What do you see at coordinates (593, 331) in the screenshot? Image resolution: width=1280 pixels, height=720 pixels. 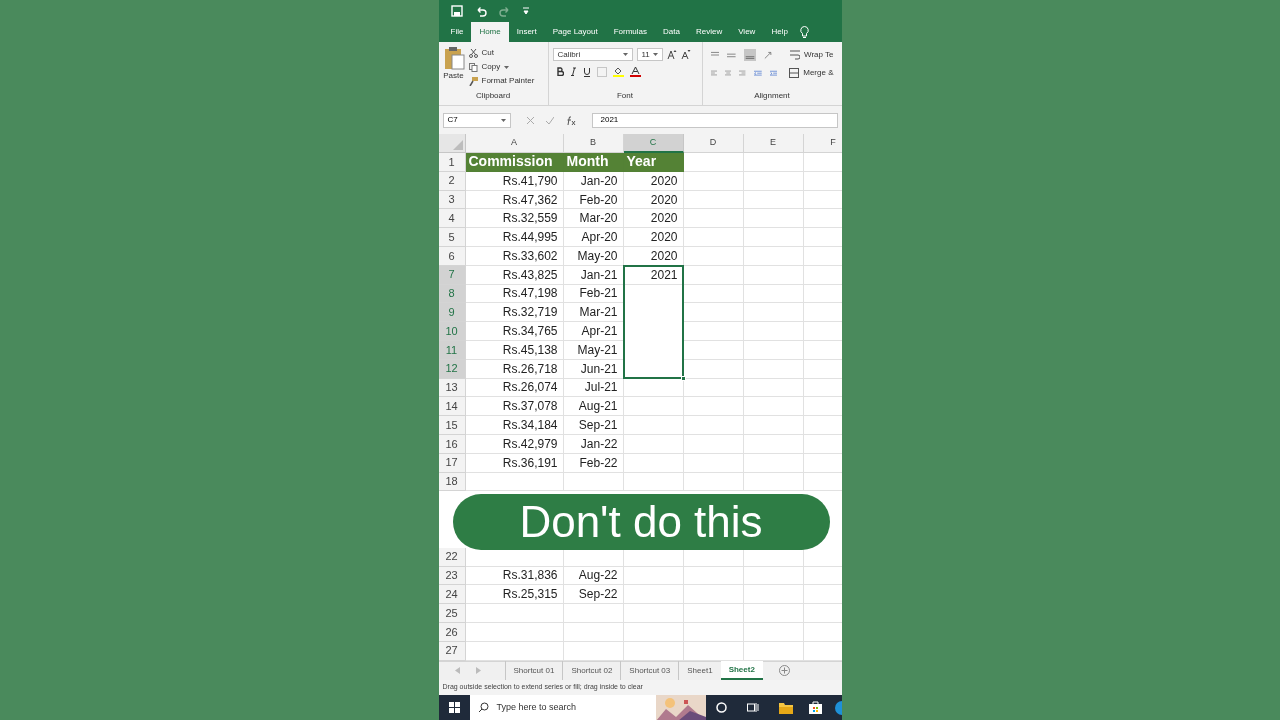 I see `table-cell: Apr-21` at bounding box center [593, 331].